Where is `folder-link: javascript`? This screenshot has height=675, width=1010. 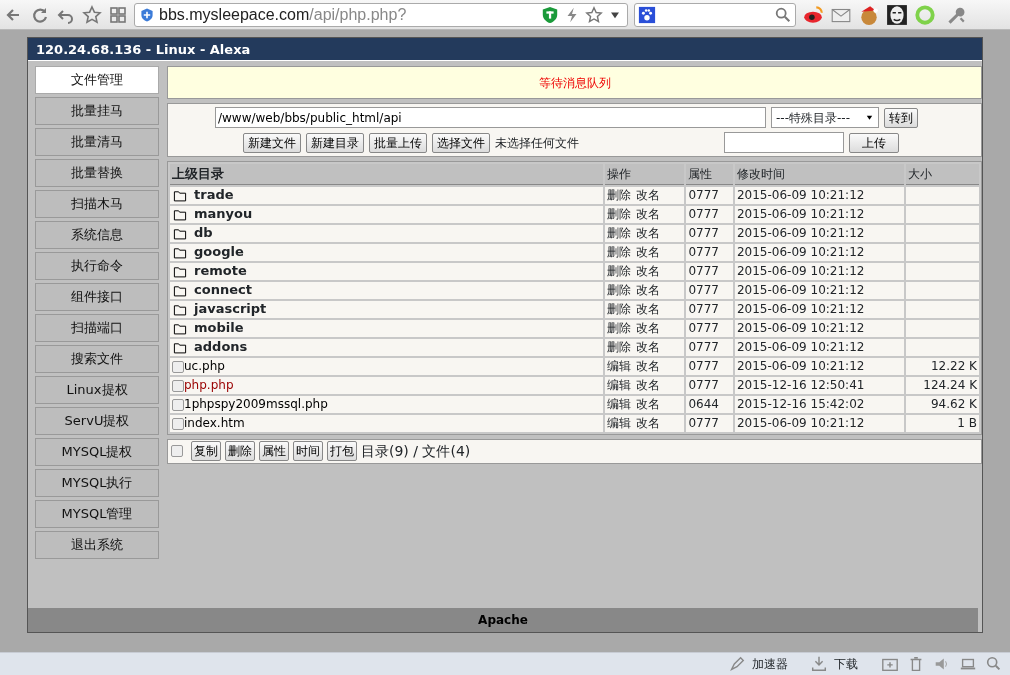
folder-link: javascript is located at coordinates (230, 308).